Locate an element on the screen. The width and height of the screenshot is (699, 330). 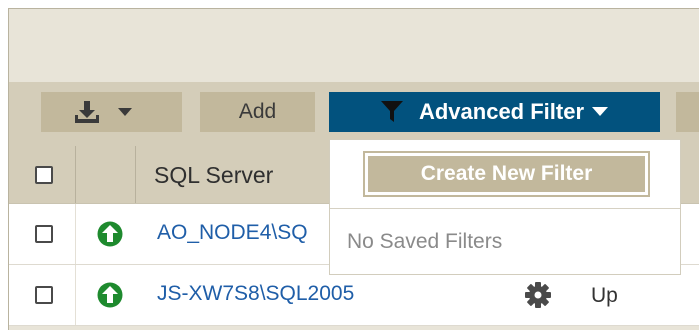
create-new-filter-label: Create New Filter is located at coordinates (506, 174).